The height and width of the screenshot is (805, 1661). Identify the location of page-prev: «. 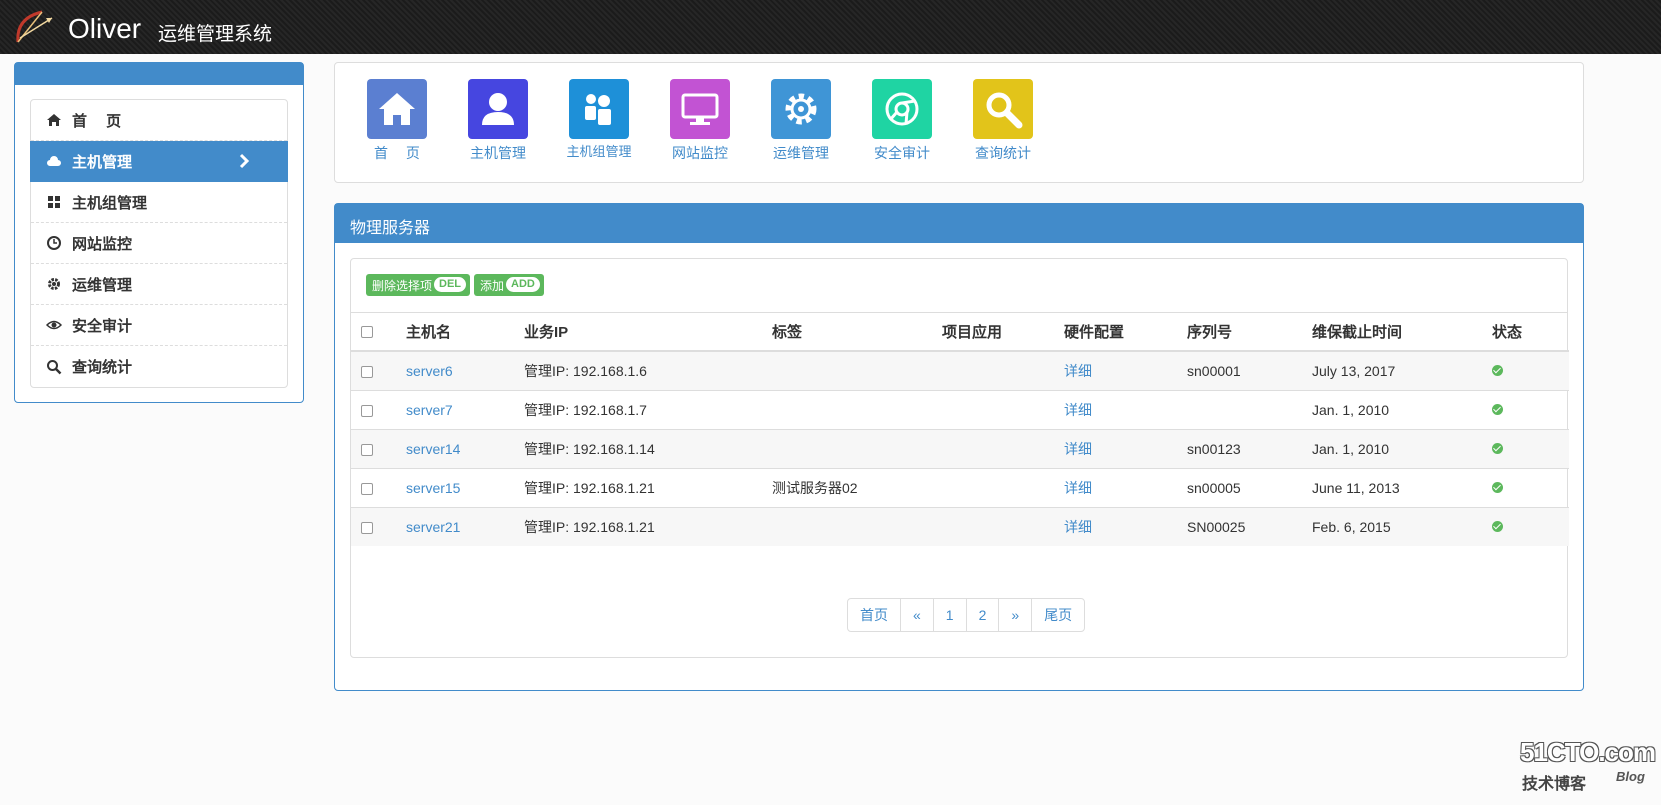
(916, 615).